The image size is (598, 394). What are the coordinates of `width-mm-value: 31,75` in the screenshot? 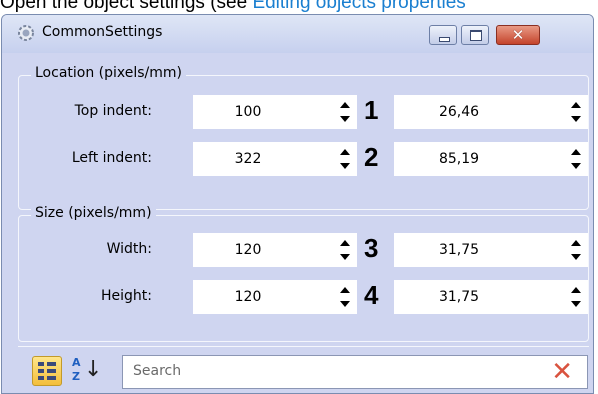 It's located at (459, 250).